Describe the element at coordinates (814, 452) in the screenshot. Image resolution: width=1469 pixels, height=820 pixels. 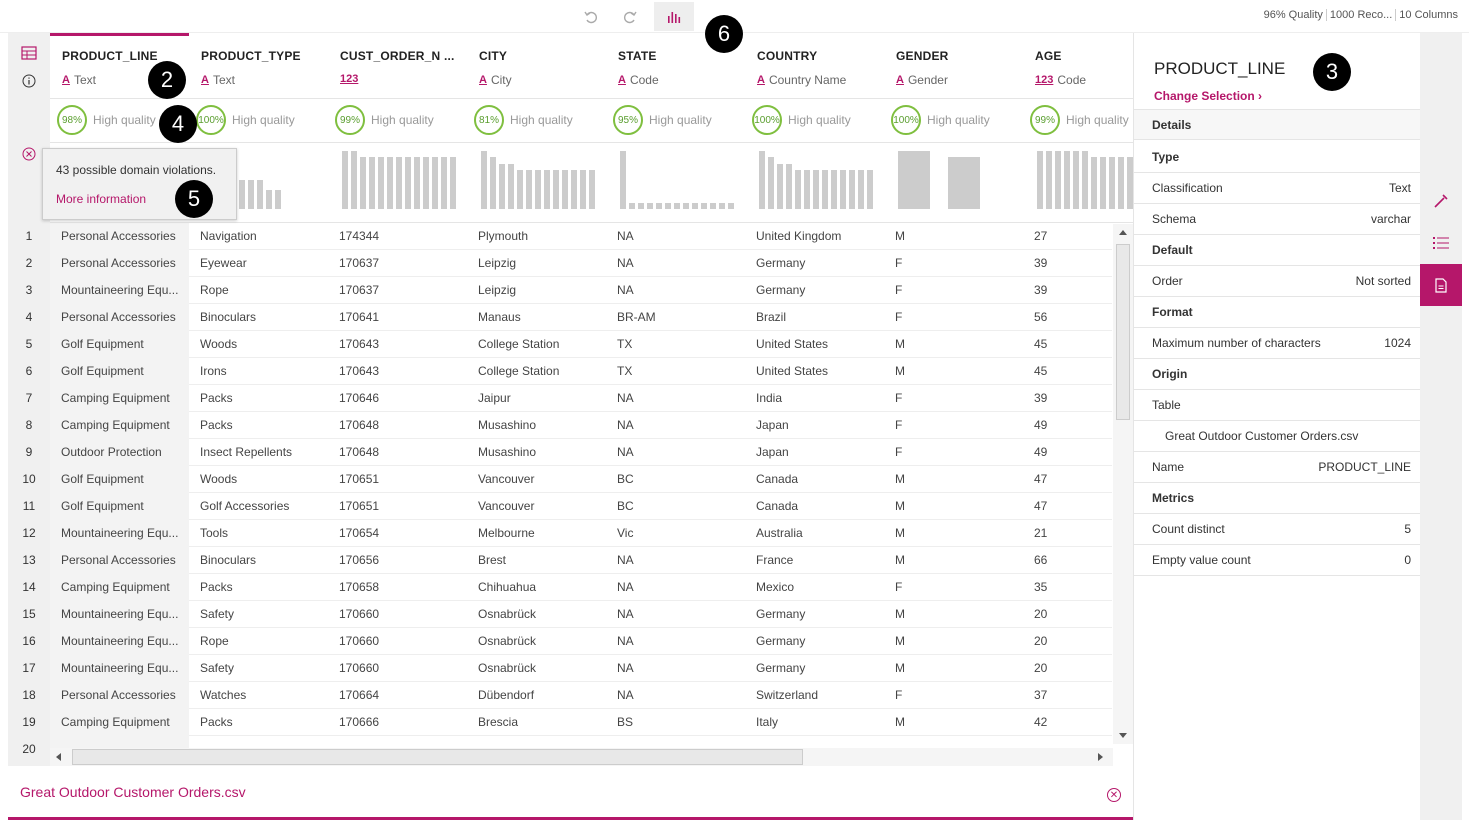
I see `table-cell: Japan` at that location.